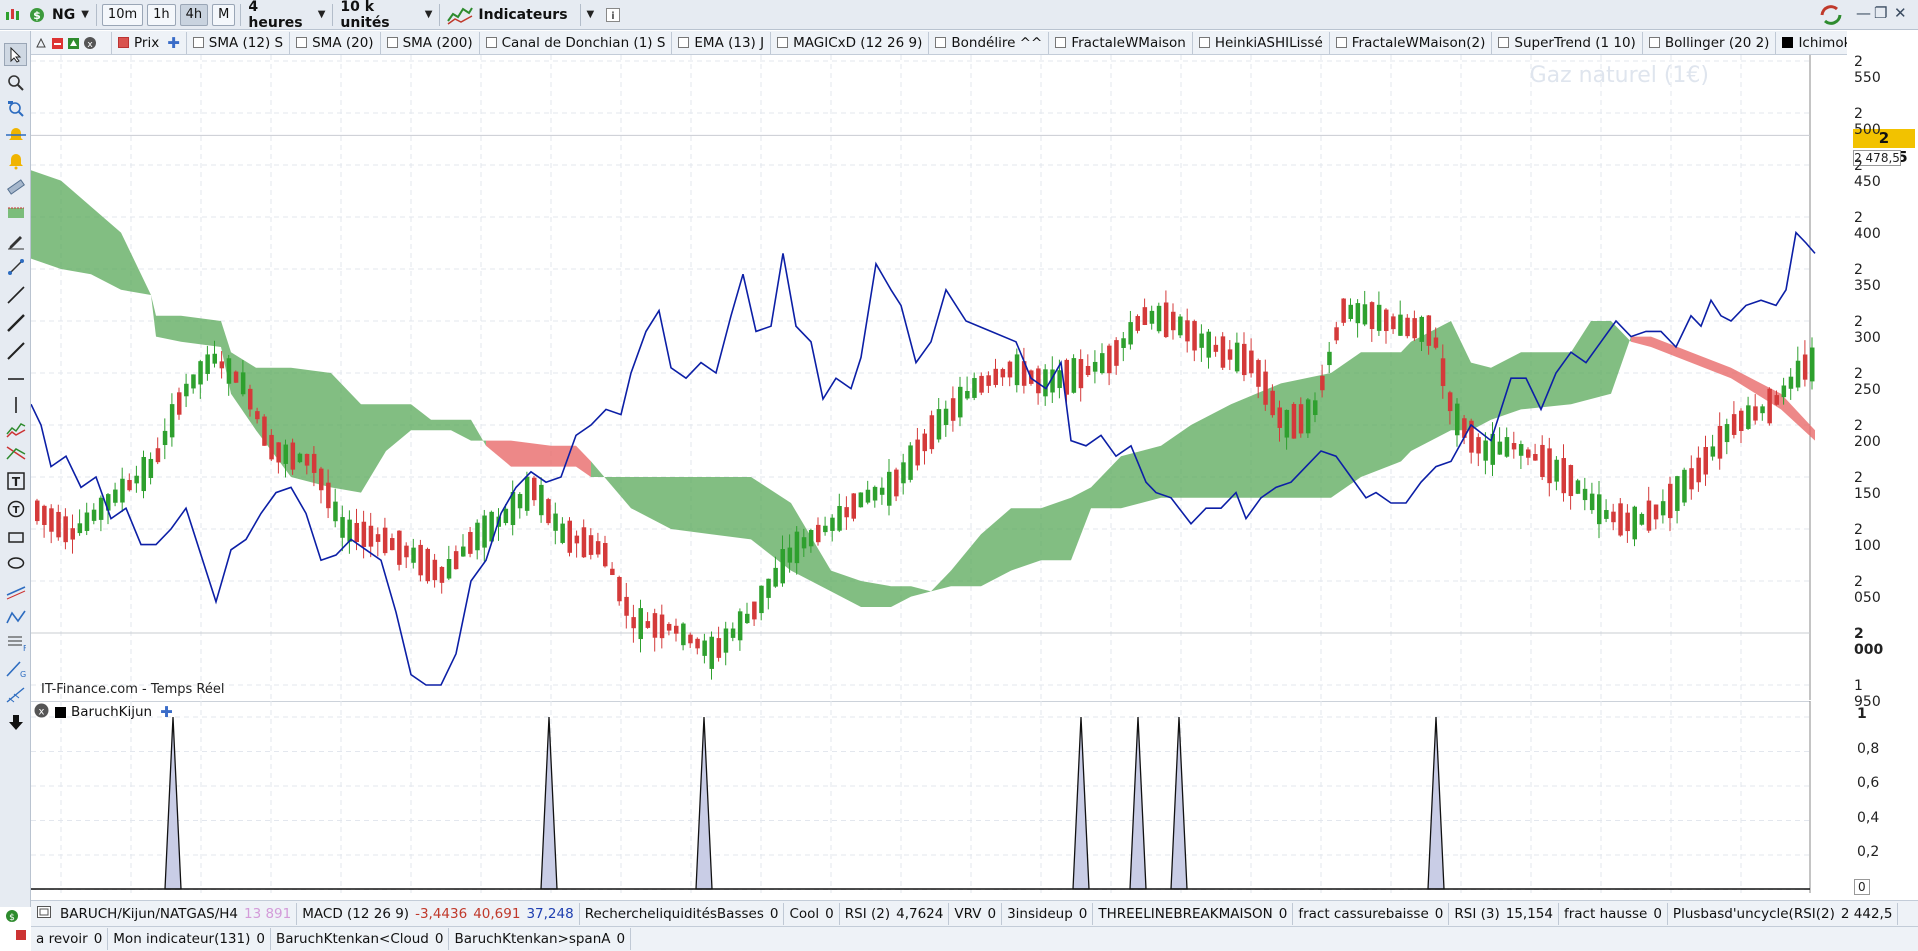 This screenshot has height=951, width=1918. Describe the element at coordinates (189, 939) in the screenshot. I see `status-item: Mon indicateur(131) 0` at that location.